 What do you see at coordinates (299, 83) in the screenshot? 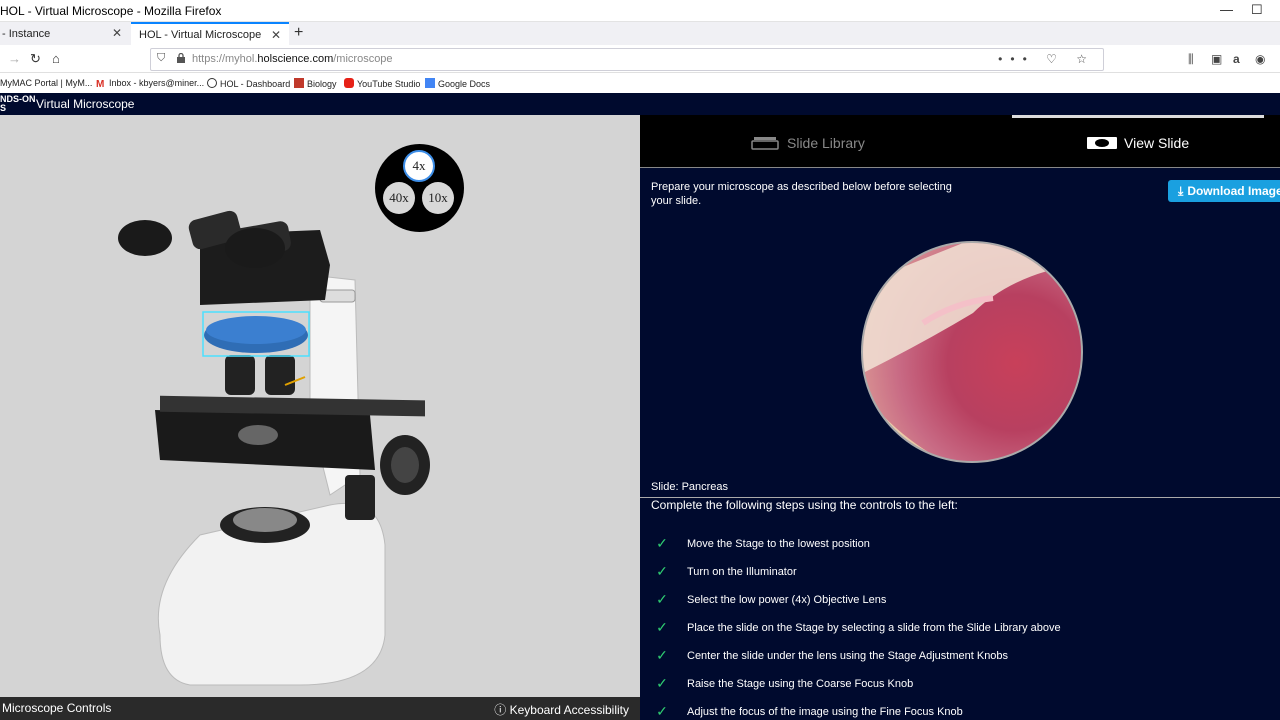
I see `biology-icon` at bounding box center [299, 83].